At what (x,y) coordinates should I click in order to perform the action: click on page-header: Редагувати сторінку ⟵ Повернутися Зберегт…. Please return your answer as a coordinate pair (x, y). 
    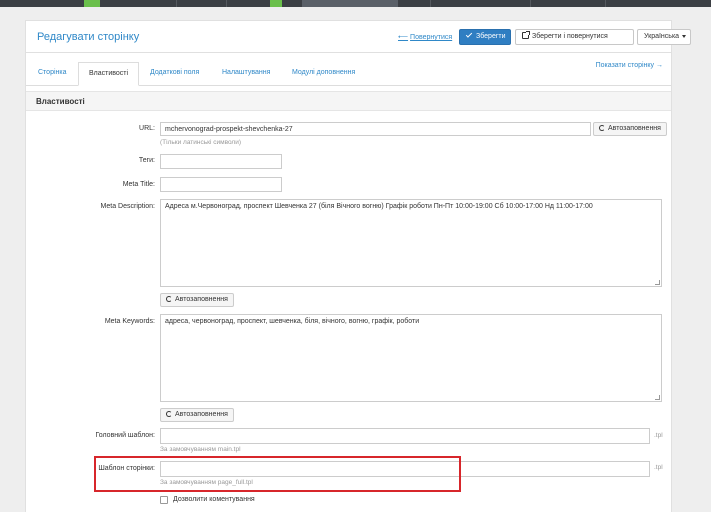
    Looking at the image, I should click on (358, 36).